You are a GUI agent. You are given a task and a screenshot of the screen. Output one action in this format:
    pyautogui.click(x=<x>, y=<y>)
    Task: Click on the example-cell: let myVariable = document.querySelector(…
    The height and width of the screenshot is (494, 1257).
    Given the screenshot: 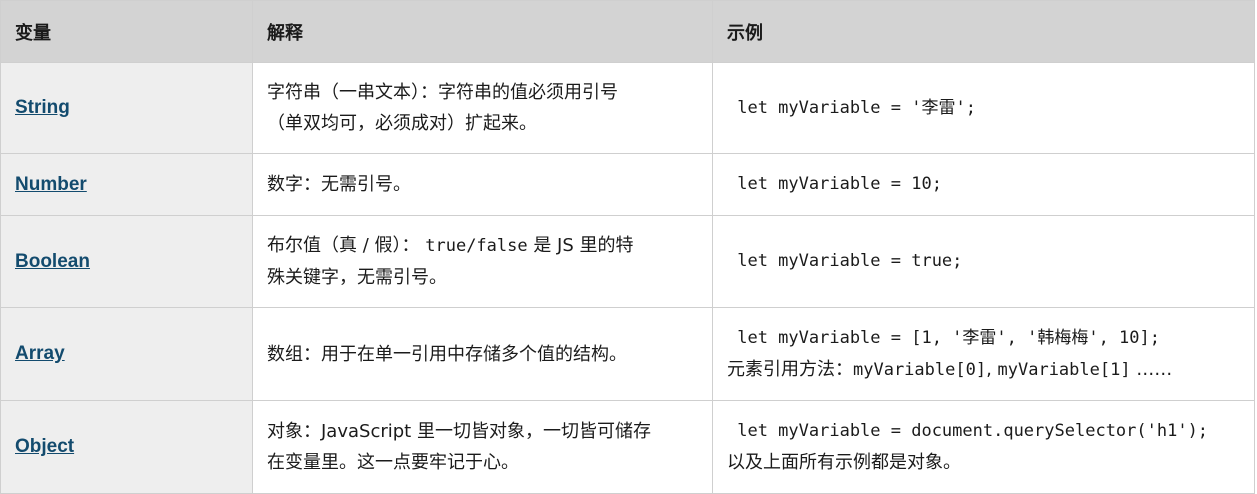 What is the action you would take?
    pyautogui.click(x=983, y=447)
    